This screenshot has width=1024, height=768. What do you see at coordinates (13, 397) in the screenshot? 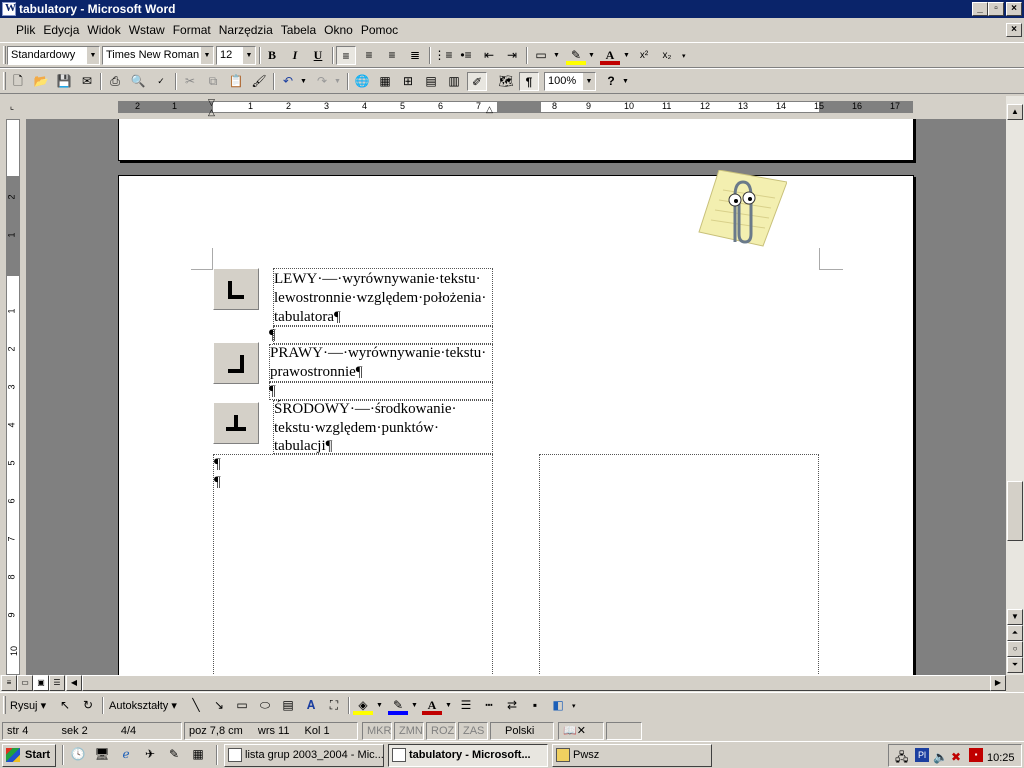
I see `vruler-strip: 2 1 1 2 3 4 5 6 7 8 9 10` at bounding box center [13, 397].